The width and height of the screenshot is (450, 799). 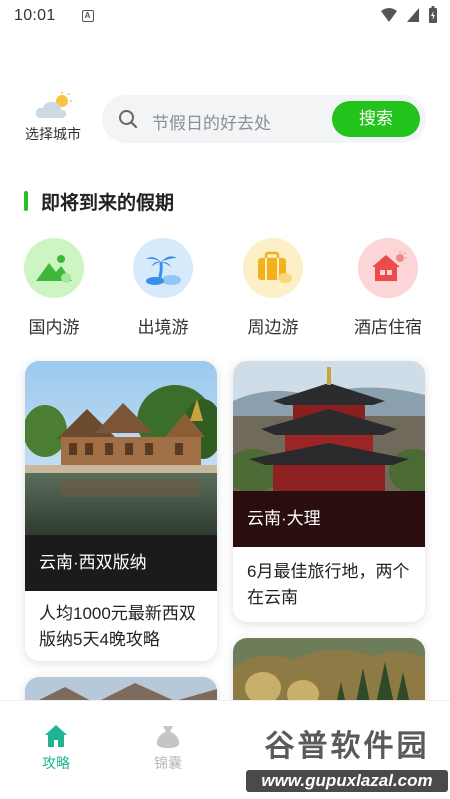 What do you see at coordinates (347, 781) in the screenshot?
I see `watermark-url: www.gupuxlazal.com` at bounding box center [347, 781].